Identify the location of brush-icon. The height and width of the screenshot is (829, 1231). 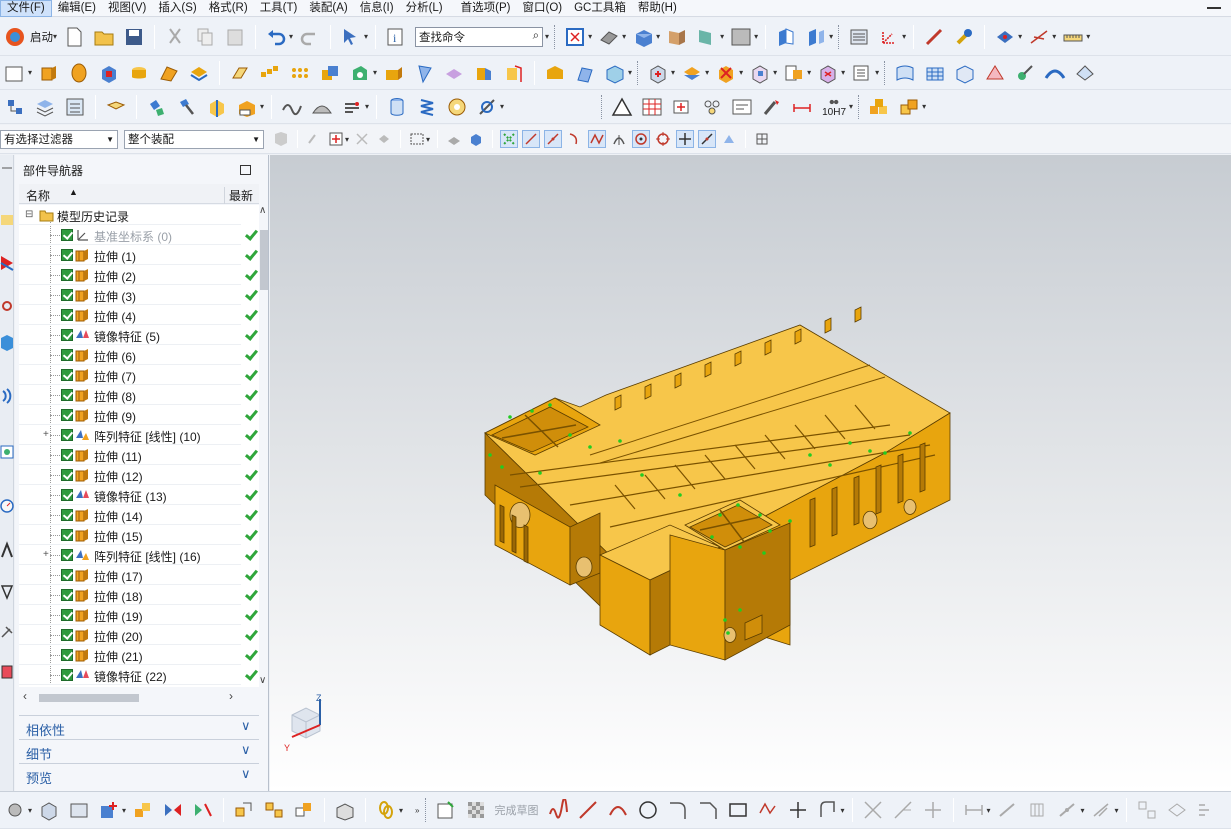
(772, 107).